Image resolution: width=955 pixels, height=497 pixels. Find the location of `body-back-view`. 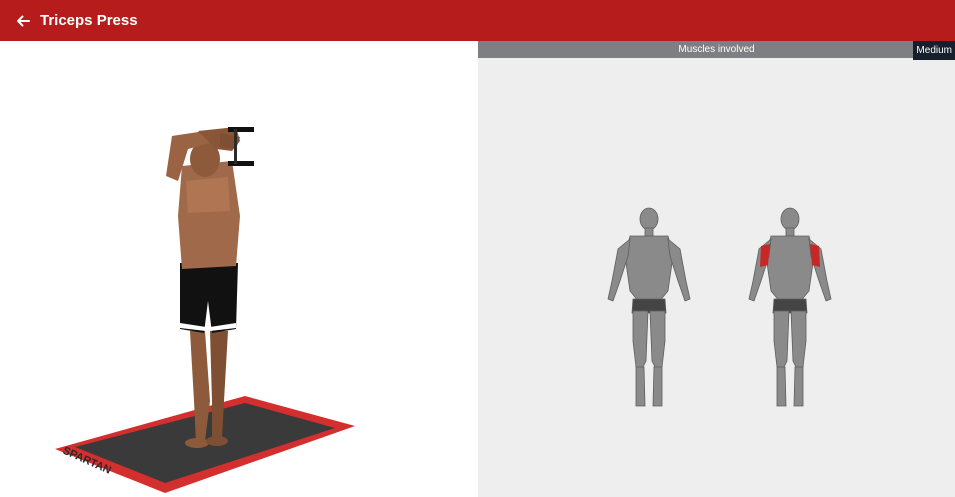

body-back-view is located at coordinates (790, 307).